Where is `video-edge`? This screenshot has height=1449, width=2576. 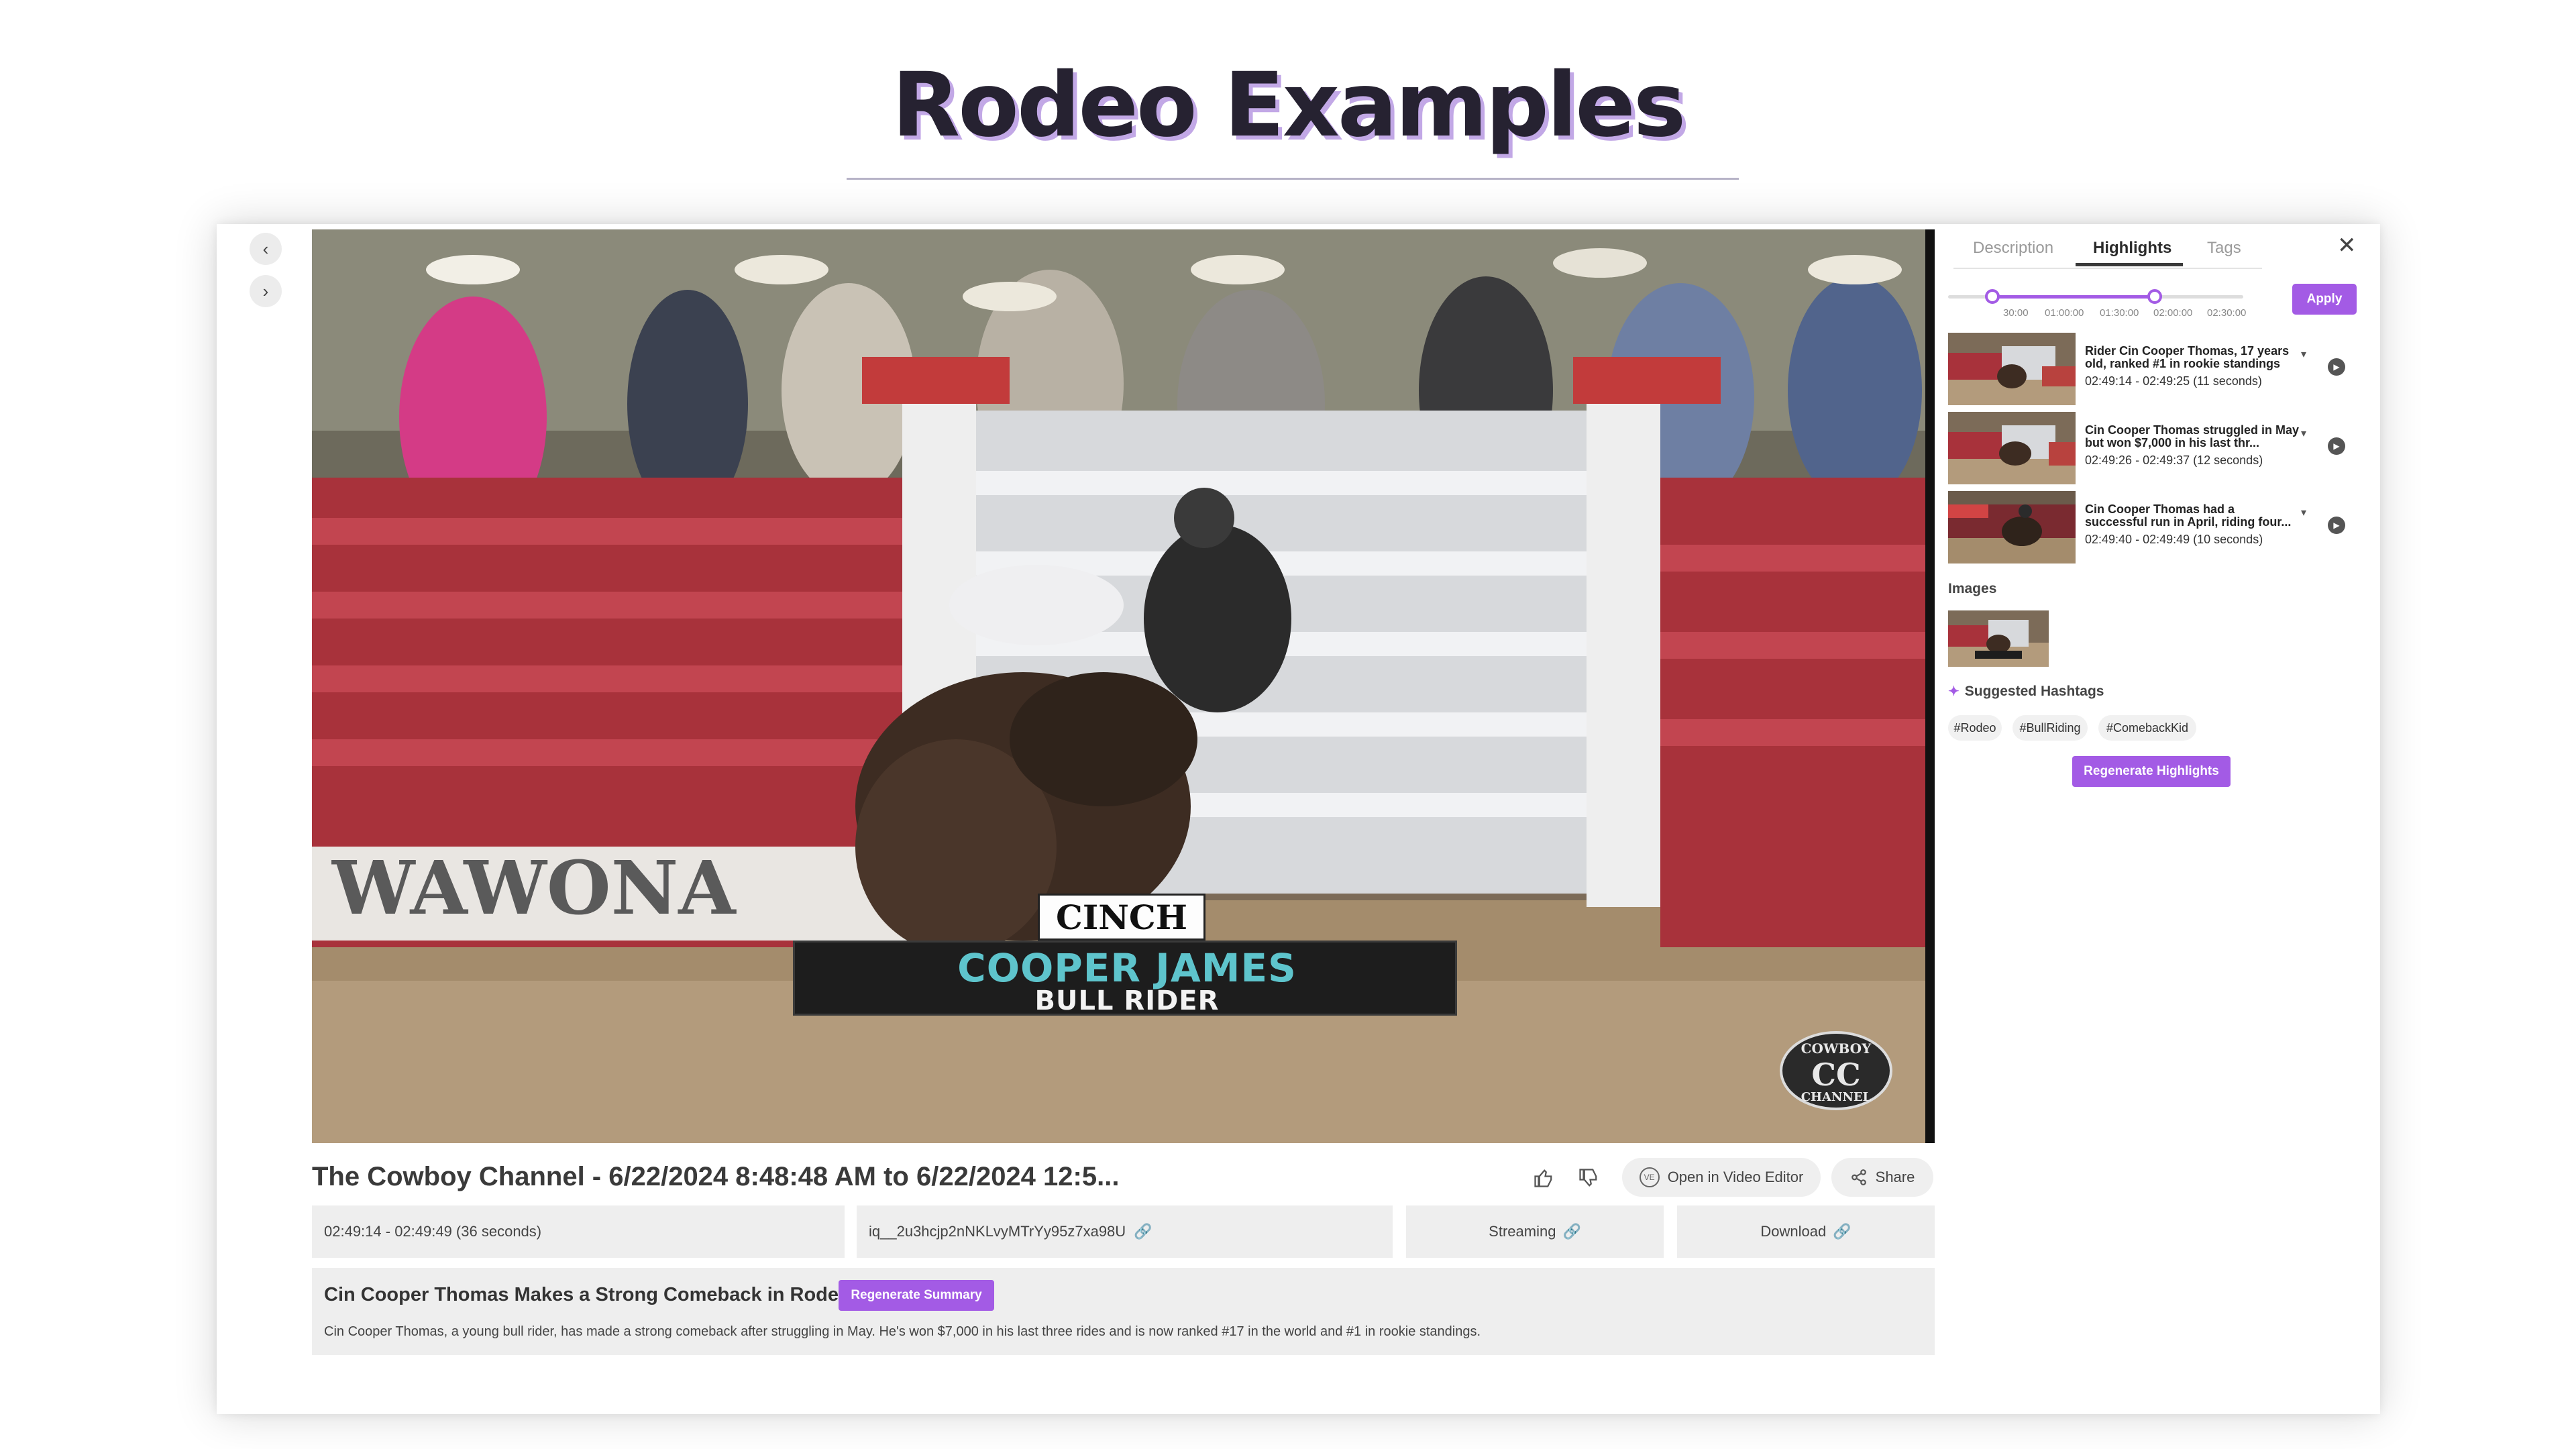
video-edge is located at coordinates (1930, 686).